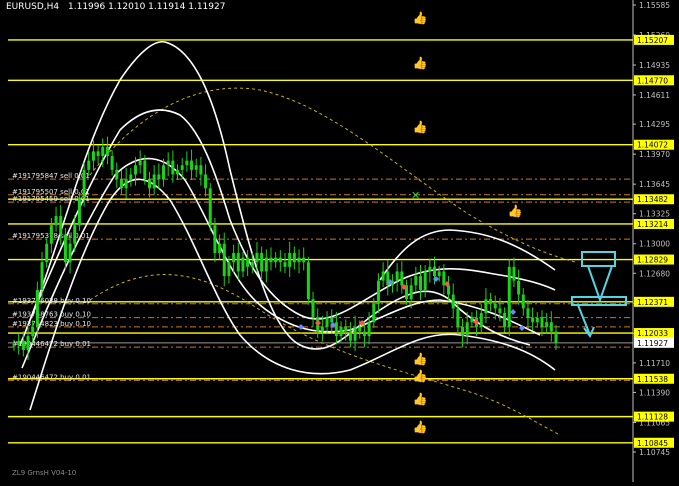  What do you see at coordinates (654, 273) in the screenshot?
I see `axis-tick-label: 1.12680` at bounding box center [654, 273].